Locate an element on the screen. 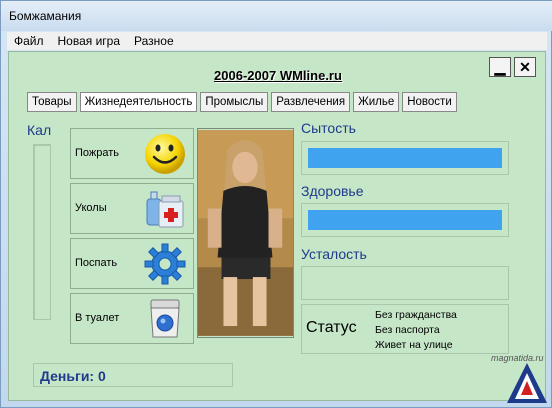  menu-new-game: Новая игра is located at coordinates (89, 41).